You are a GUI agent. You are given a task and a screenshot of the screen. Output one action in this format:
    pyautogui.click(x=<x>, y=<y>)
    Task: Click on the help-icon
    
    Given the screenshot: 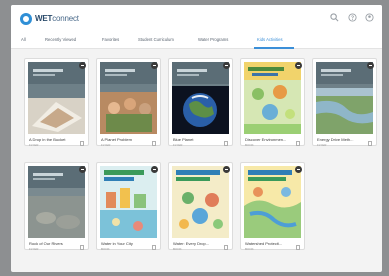 What is the action you would take?
    pyautogui.click(x=352, y=18)
    